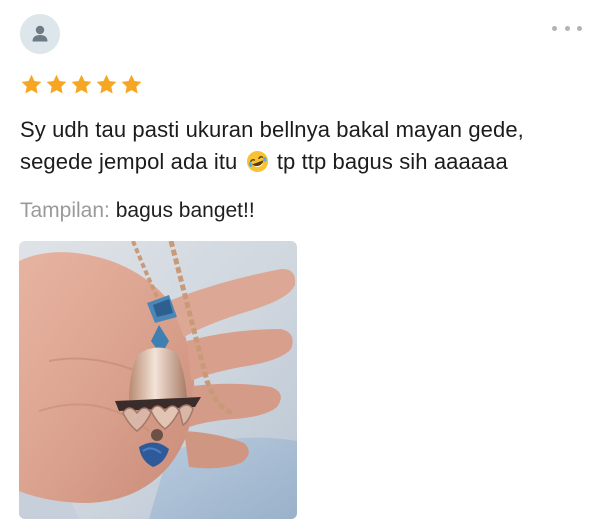  Describe the element at coordinates (554, 28) in the screenshot. I see `more-horizontal-icon` at that location.